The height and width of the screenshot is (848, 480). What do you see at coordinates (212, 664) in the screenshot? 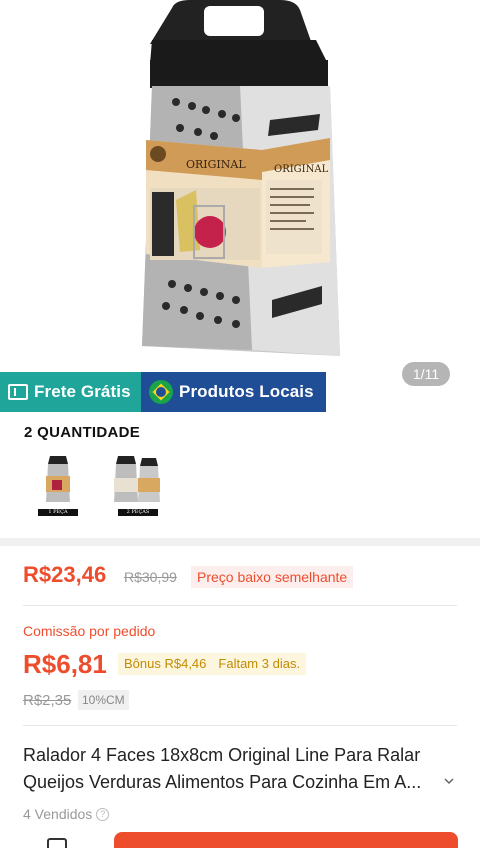
I see `bonus-tag: Bônus R$4,46 Faltam 3 dias.` at bounding box center [212, 664].